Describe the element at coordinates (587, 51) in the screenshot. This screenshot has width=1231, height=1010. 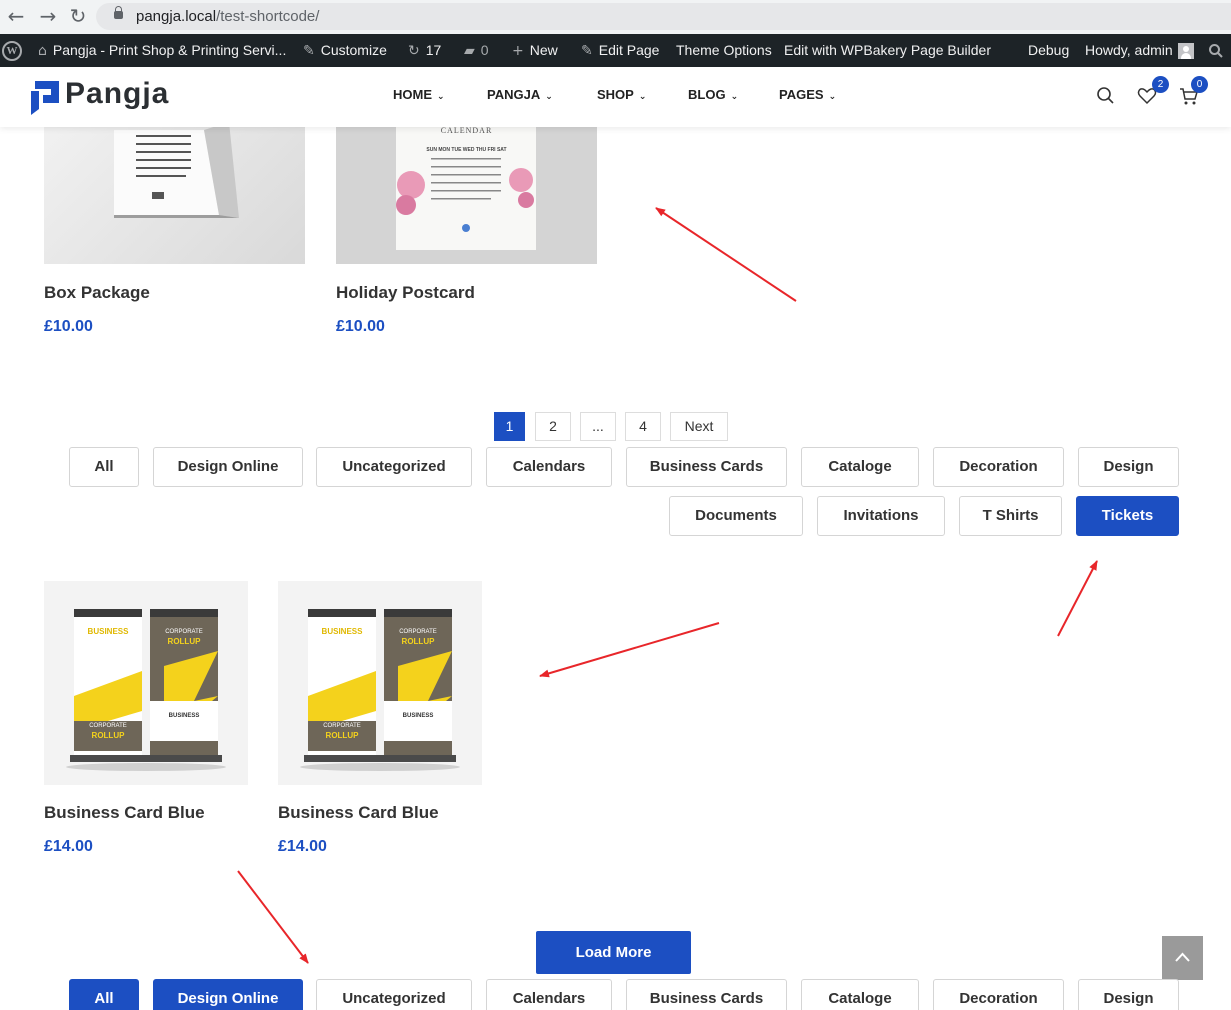
I see `pencil-icon: ✎` at that location.